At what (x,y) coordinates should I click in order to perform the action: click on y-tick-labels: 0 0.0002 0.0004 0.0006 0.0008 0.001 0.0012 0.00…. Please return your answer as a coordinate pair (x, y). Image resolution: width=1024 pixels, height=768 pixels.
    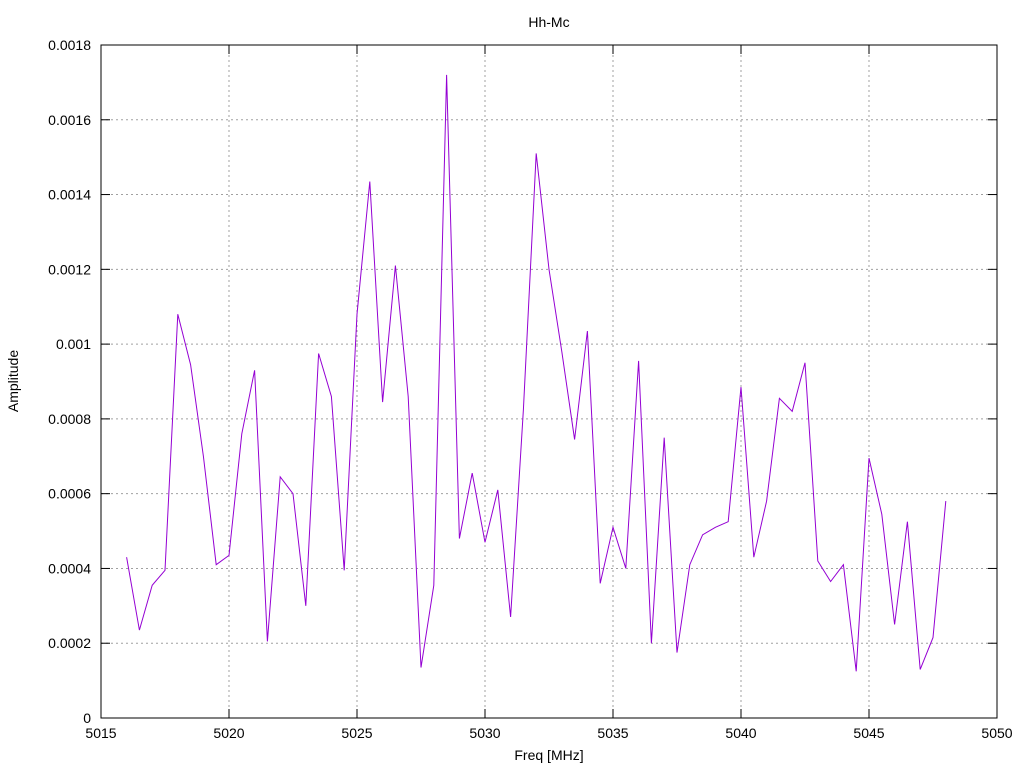
    Looking at the image, I should click on (69, 381).